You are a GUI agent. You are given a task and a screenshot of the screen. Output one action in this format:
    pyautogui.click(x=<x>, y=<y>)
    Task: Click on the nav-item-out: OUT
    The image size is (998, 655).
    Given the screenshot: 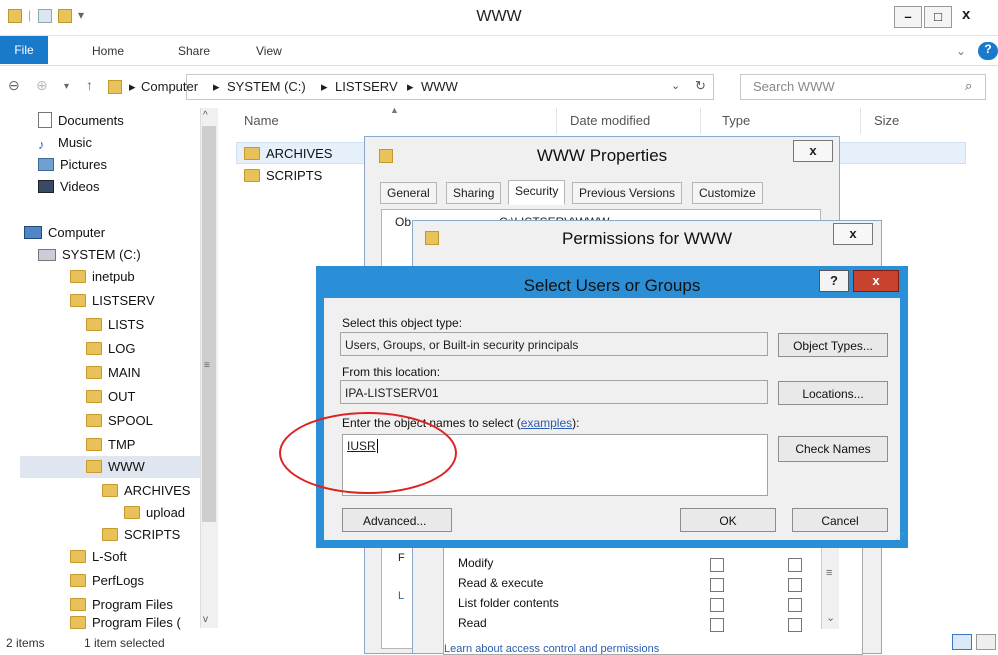 What is the action you would take?
    pyautogui.click(x=110, y=397)
    